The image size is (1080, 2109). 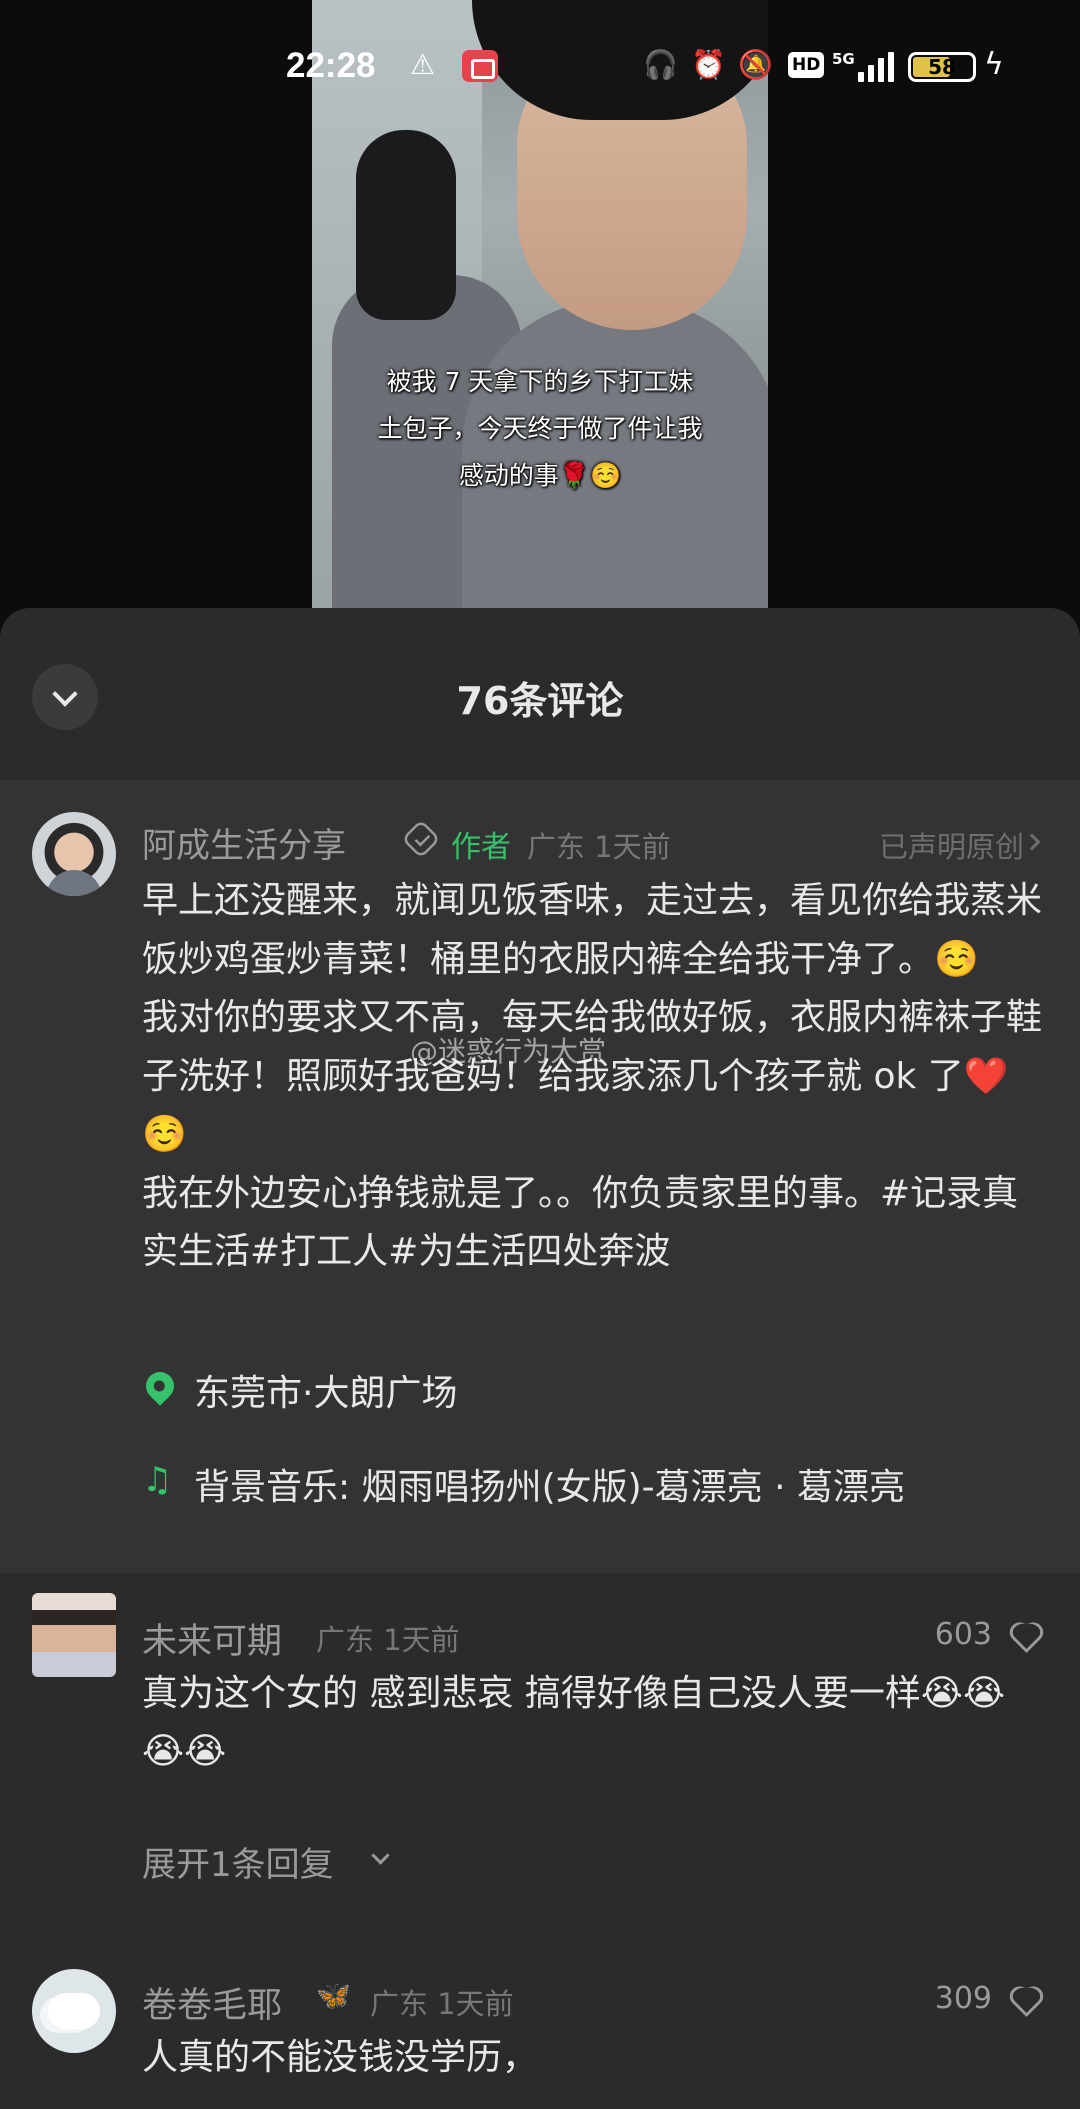 What do you see at coordinates (549, 1487) in the screenshot?
I see `background-music-text: 背景音乐: 烟雨唱扬州(女版)-葛漂亮 · 葛漂亮` at bounding box center [549, 1487].